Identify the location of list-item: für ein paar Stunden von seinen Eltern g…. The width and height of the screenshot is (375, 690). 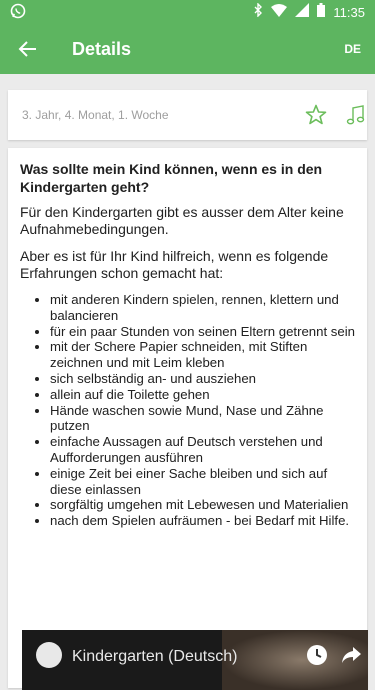
(202, 332).